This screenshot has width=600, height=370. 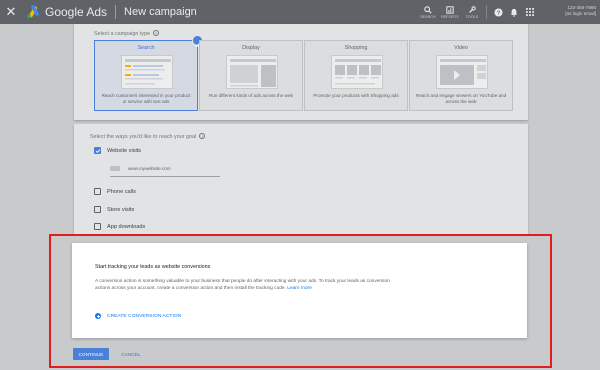 What do you see at coordinates (356, 48) in the screenshot?
I see `campaign-type-title: Shopping` at bounding box center [356, 48].